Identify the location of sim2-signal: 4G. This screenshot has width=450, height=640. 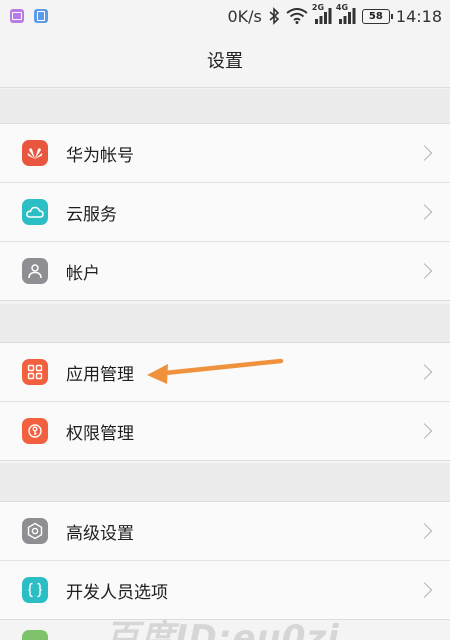
(346, 13).